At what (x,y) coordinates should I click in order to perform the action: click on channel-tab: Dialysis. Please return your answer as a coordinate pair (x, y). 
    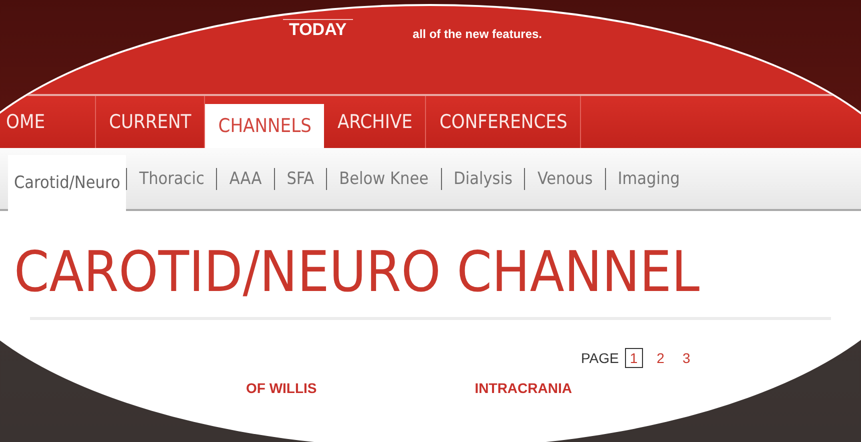
    Looking at the image, I should click on (482, 179).